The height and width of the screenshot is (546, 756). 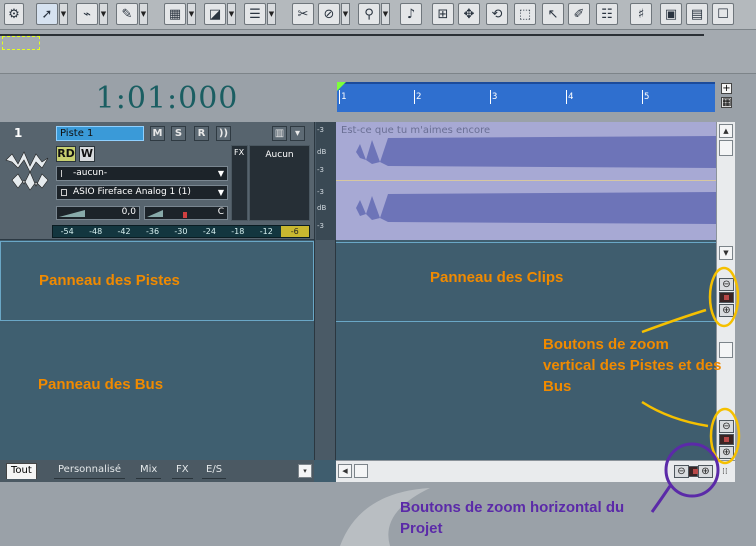 I want to click on track-filter-tabs: Tout Personnalisé Mix FX E/S ▾, so click(x=157, y=471).